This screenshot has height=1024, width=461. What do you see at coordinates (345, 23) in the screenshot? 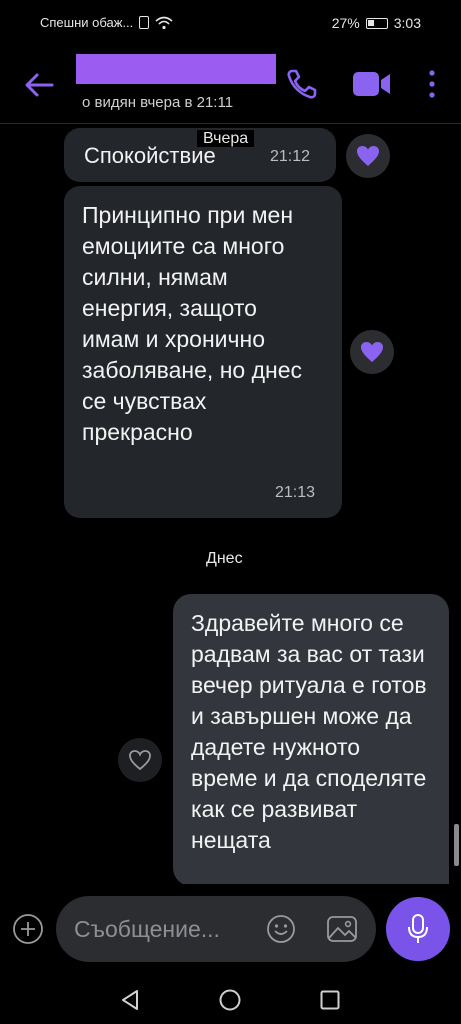
I see `battery-percent: 27%` at bounding box center [345, 23].